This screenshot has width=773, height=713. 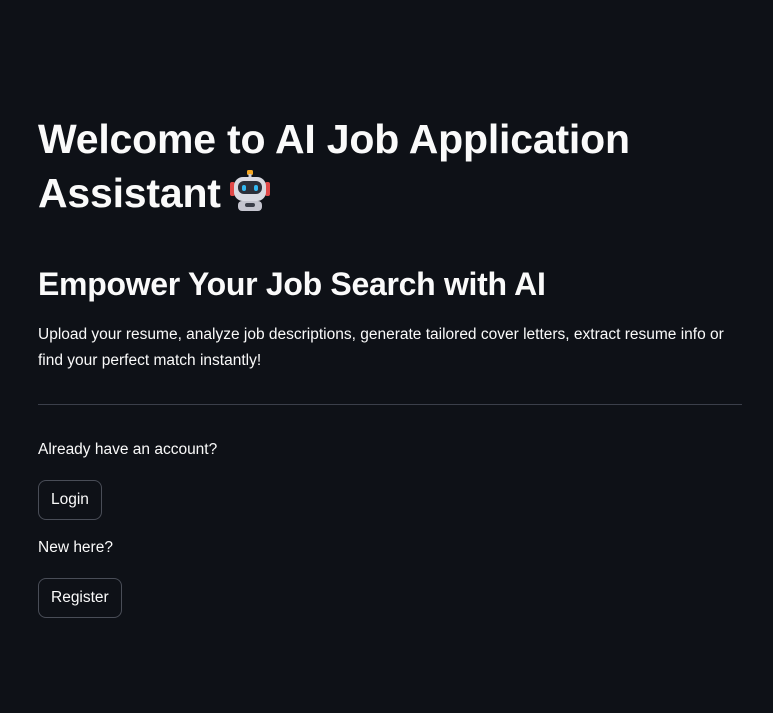 I want to click on section-divider, so click(x=390, y=404).